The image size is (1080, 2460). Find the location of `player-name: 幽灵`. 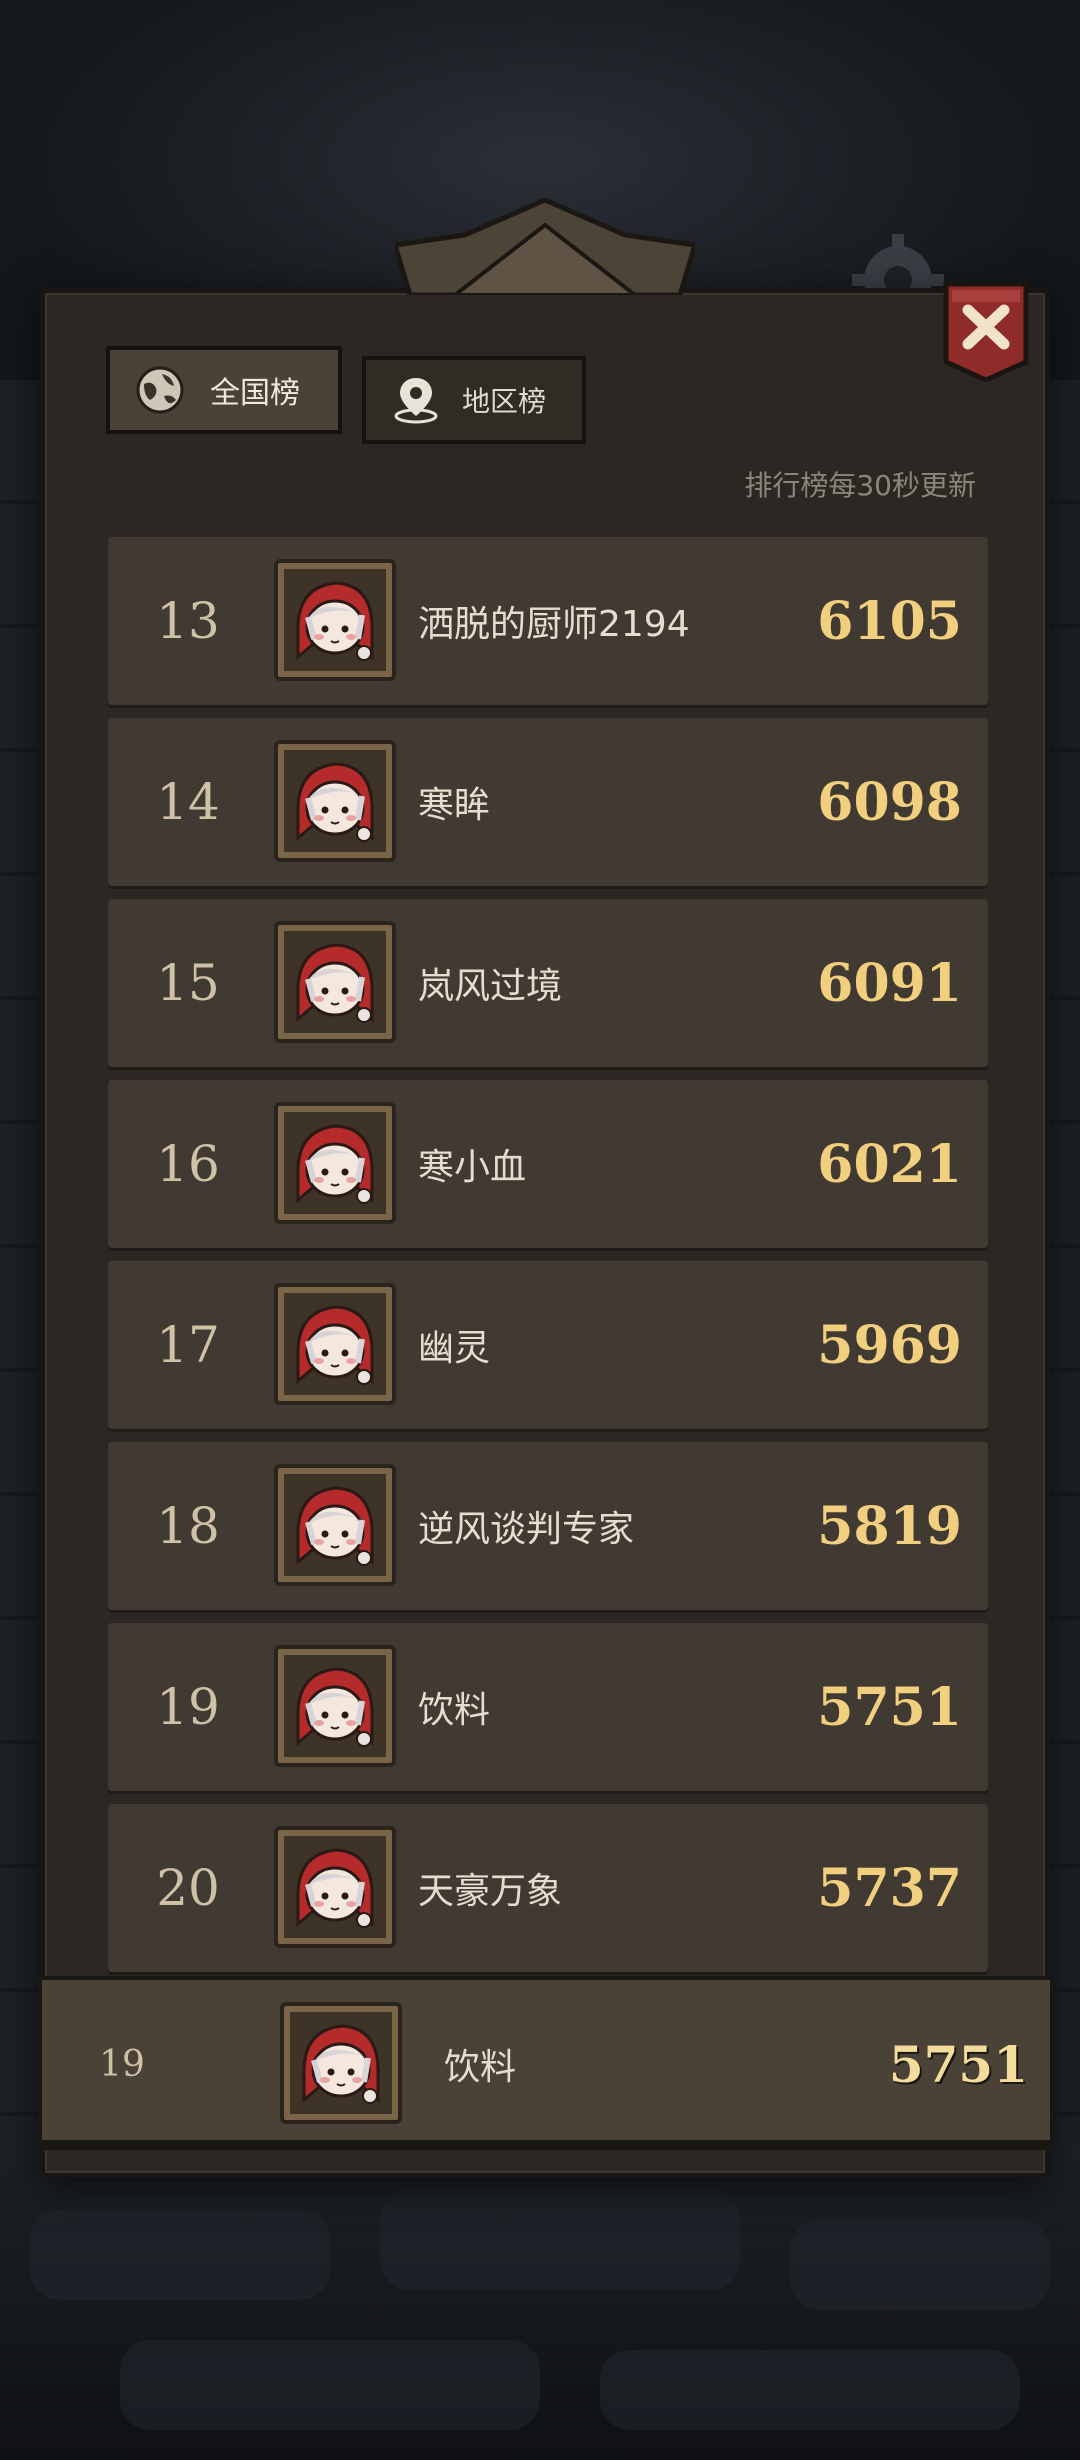

player-name: 幽灵 is located at coordinates (454, 1348).